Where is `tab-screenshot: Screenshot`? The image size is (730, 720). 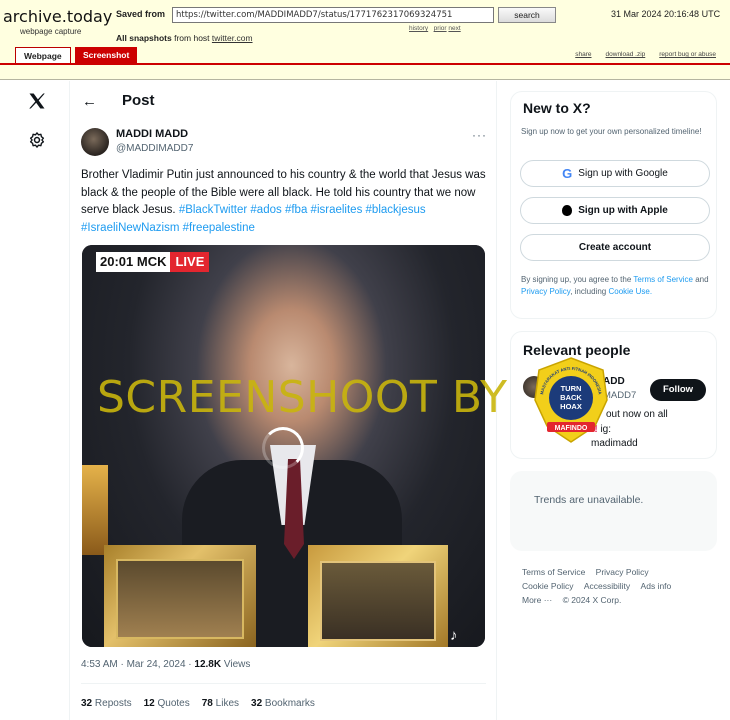
tab-screenshot: Screenshot is located at coordinates (106, 55).